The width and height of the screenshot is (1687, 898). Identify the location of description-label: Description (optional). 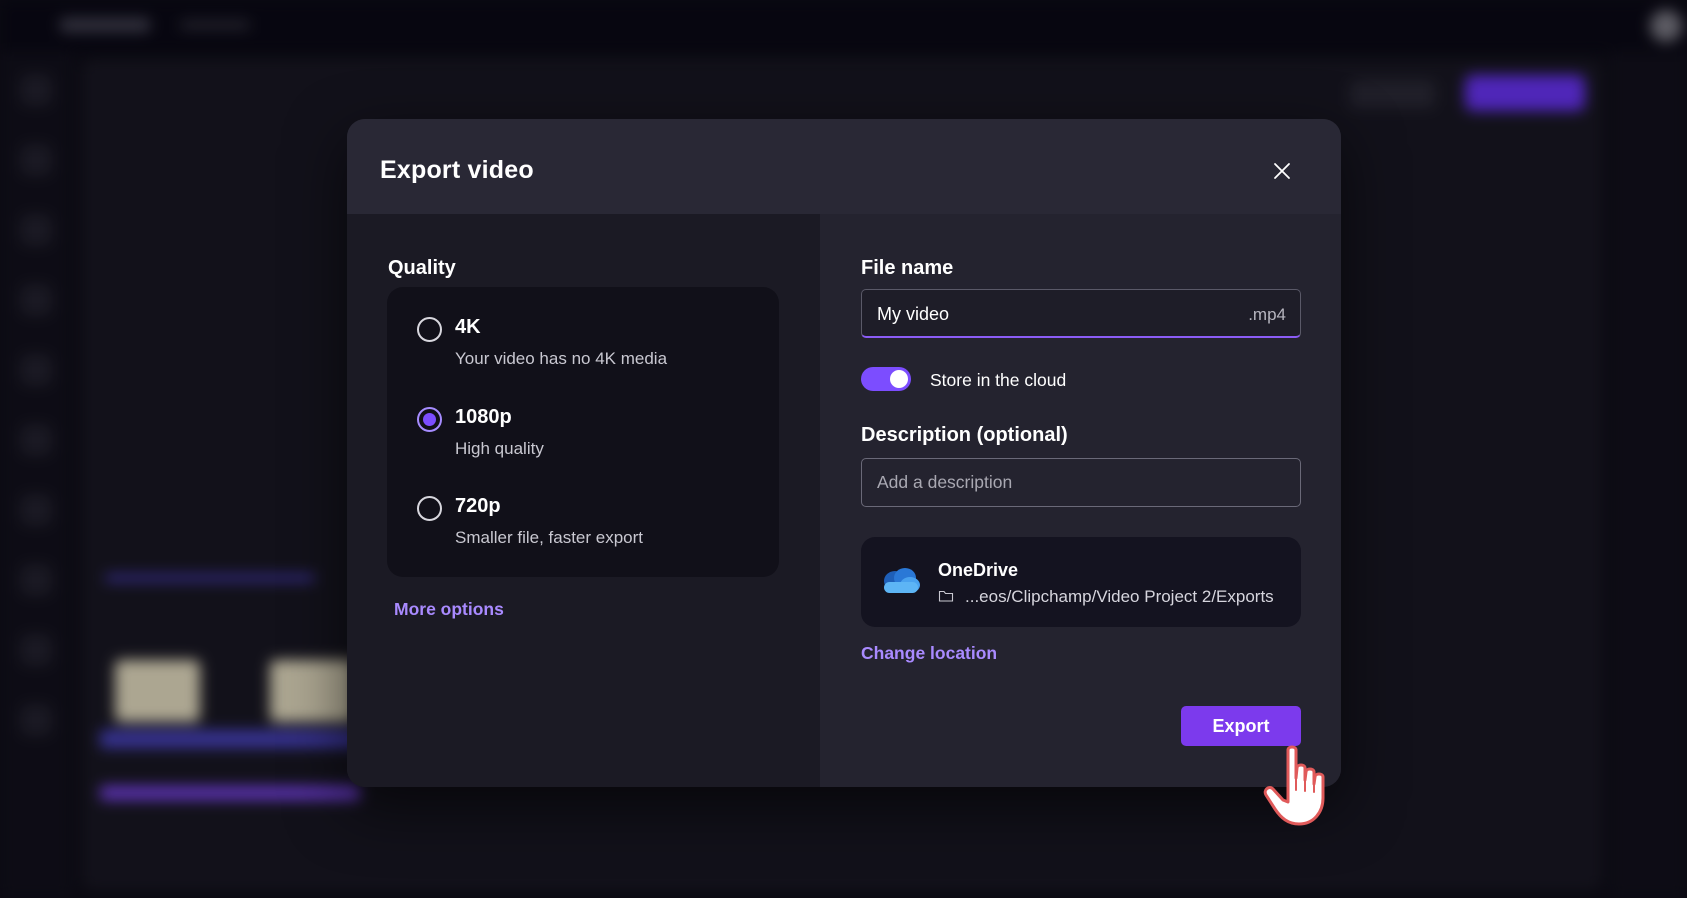
(964, 435).